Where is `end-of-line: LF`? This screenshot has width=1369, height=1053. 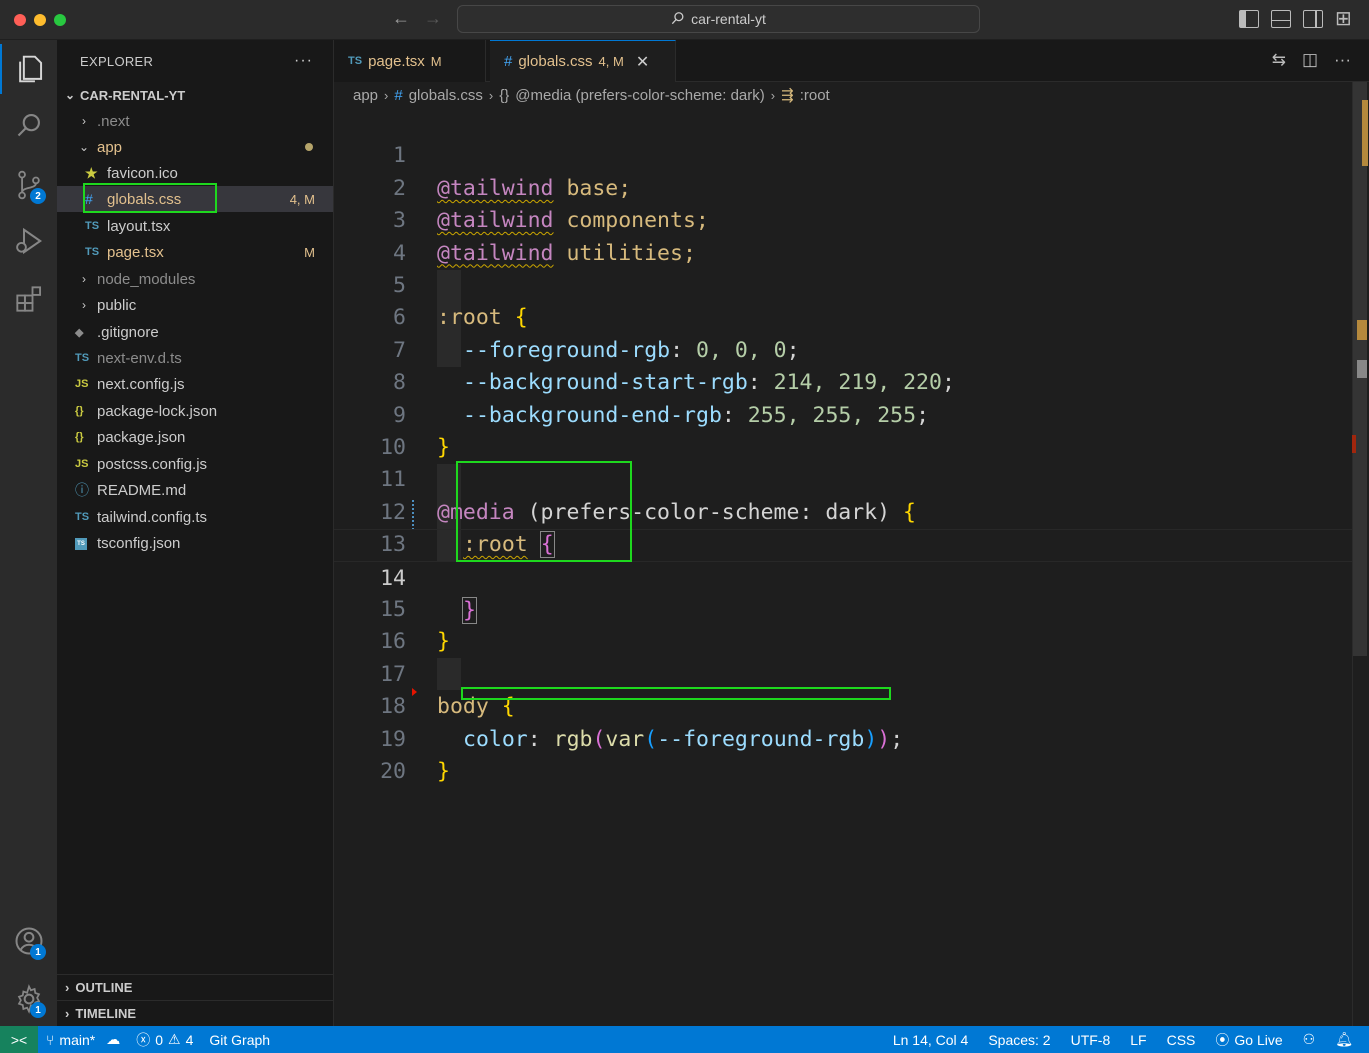
end-of-line: LF is located at coordinates (1138, 1040).